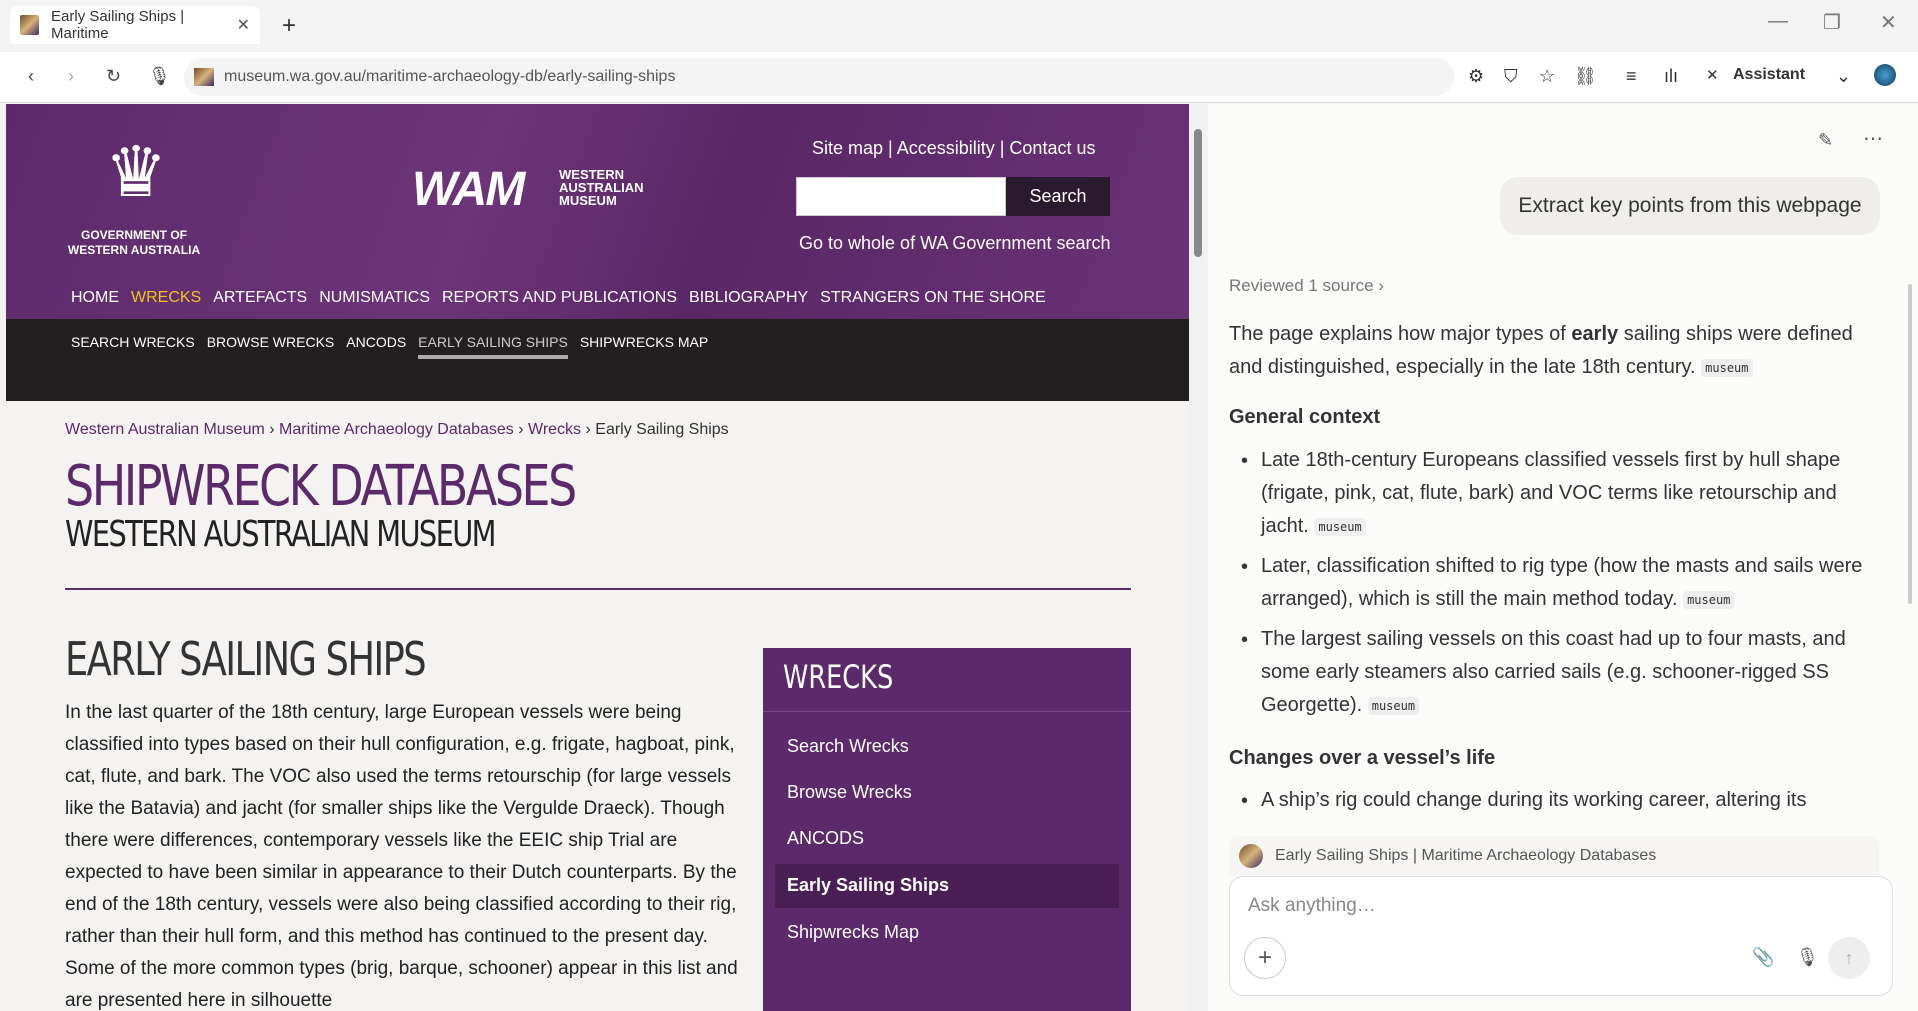 This screenshot has width=1918, height=1011. What do you see at coordinates (1265, 958) in the screenshot?
I see `add-attachment-icon: +` at bounding box center [1265, 958].